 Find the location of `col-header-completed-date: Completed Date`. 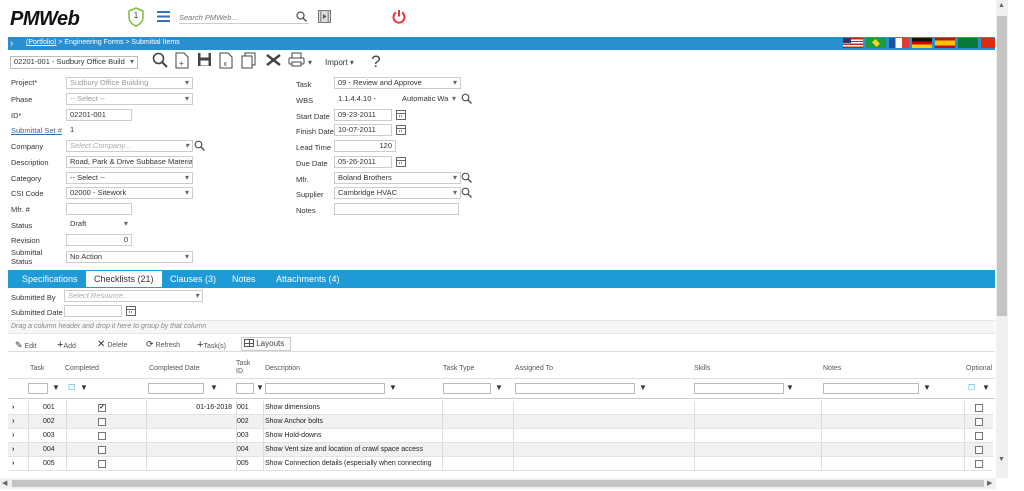

col-header-completed-date: Completed Date is located at coordinates (174, 368).